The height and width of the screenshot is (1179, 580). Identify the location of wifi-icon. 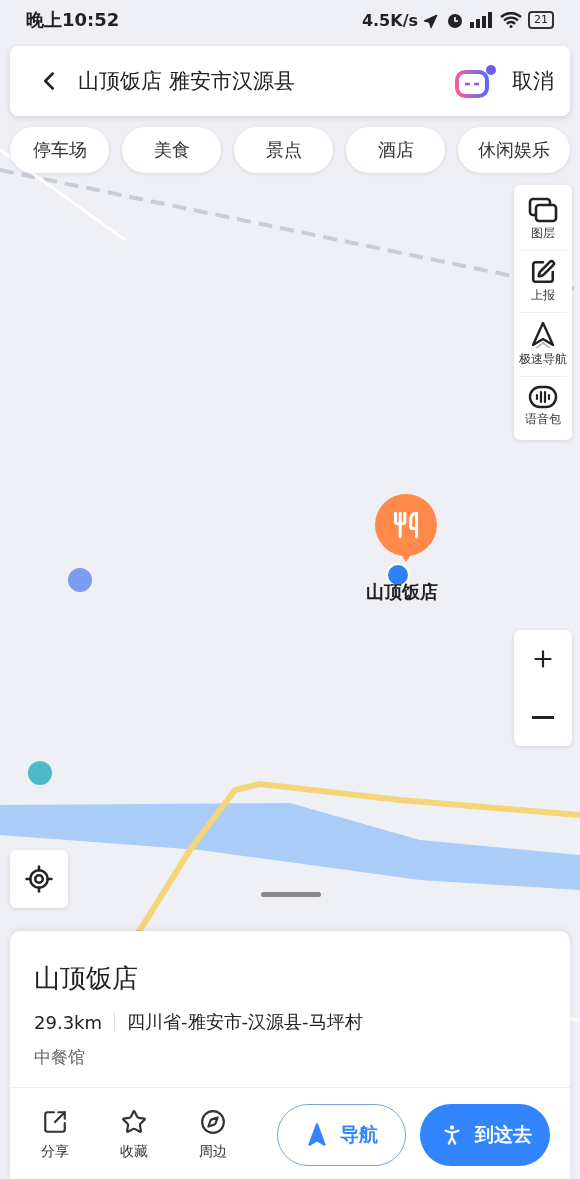
(511, 20).